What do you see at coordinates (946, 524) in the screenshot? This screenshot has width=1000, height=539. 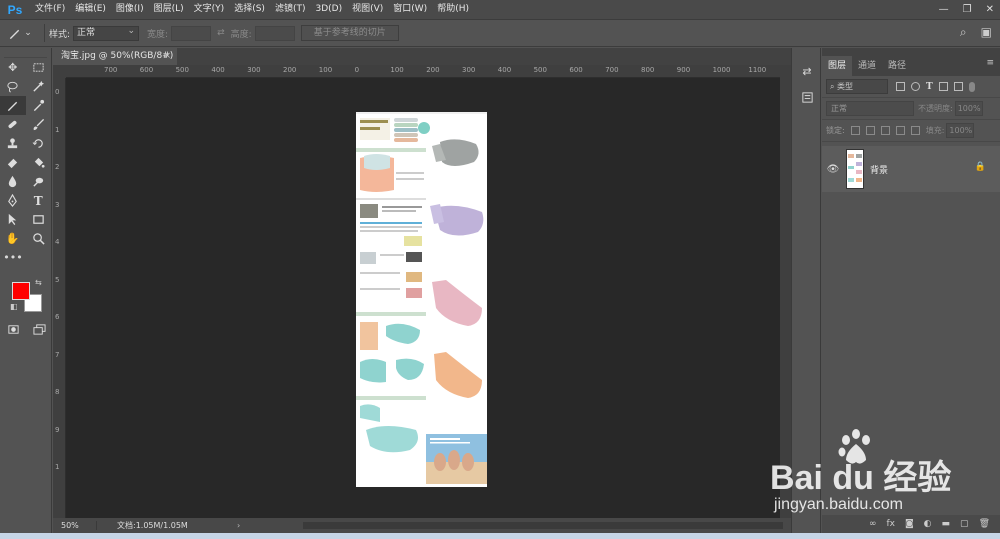 I see `new-group-icon: ▬` at bounding box center [946, 524].